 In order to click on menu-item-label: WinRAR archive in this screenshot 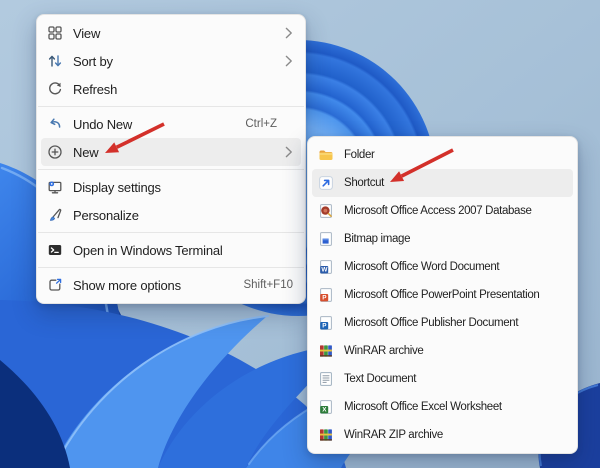, I will do `click(384, 351)`.